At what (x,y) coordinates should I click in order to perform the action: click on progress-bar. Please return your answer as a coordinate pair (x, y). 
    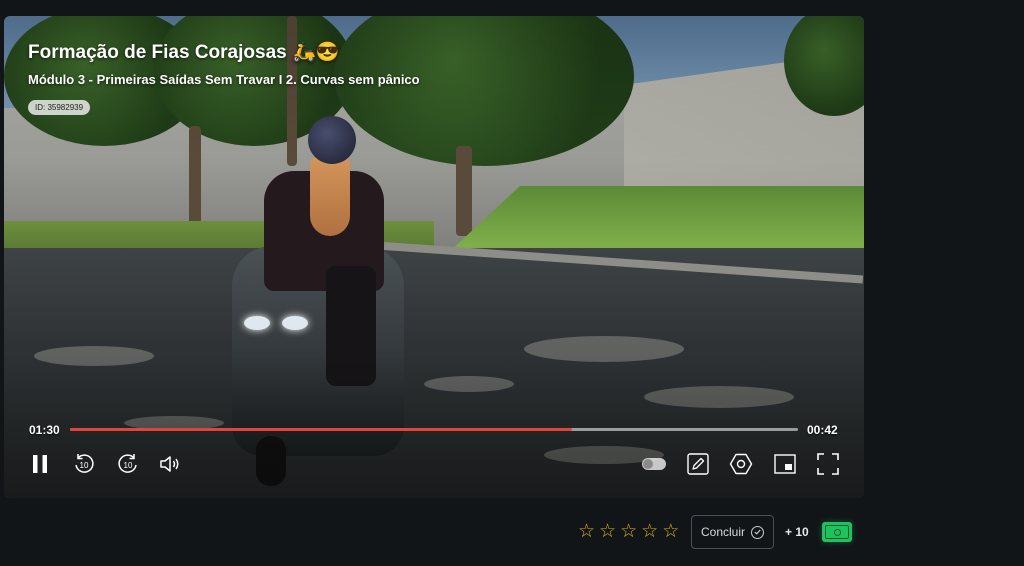
    Looking at the image, I should click on (434, 429).